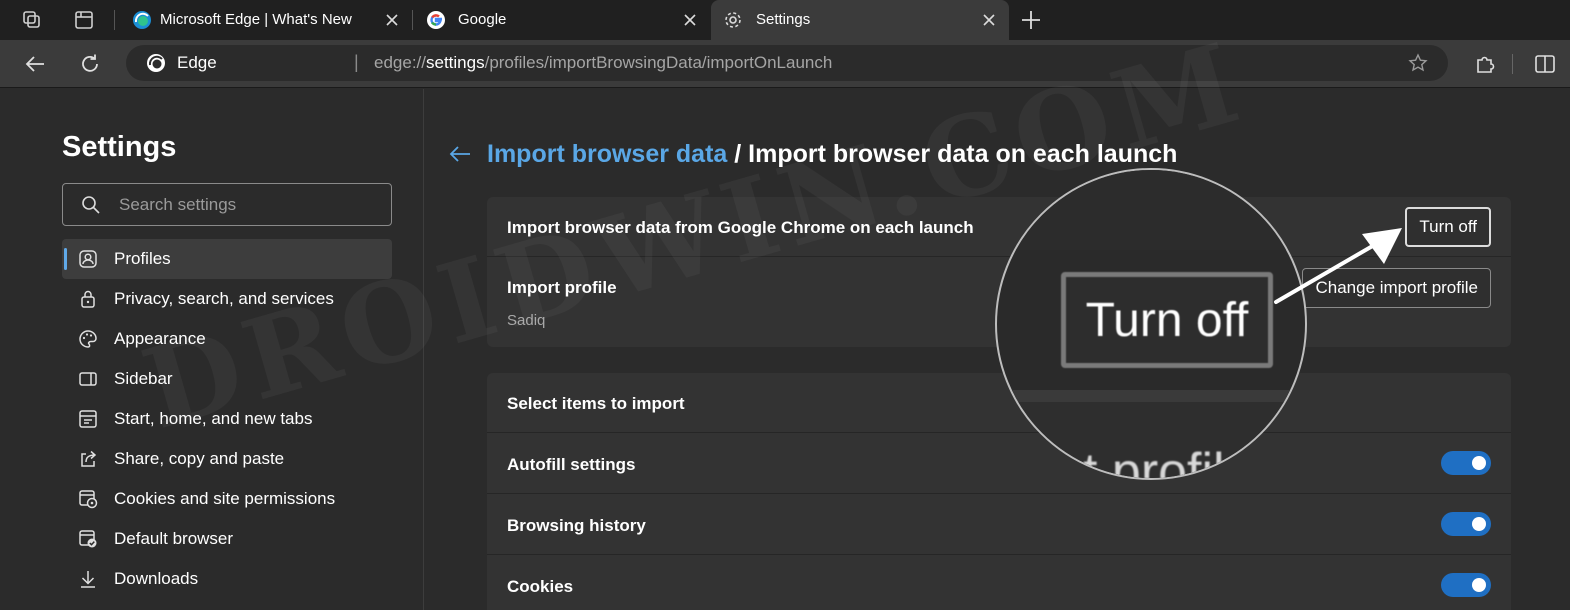  I want to click on toggle-row-cookies: Cookies, so click(999, 582).